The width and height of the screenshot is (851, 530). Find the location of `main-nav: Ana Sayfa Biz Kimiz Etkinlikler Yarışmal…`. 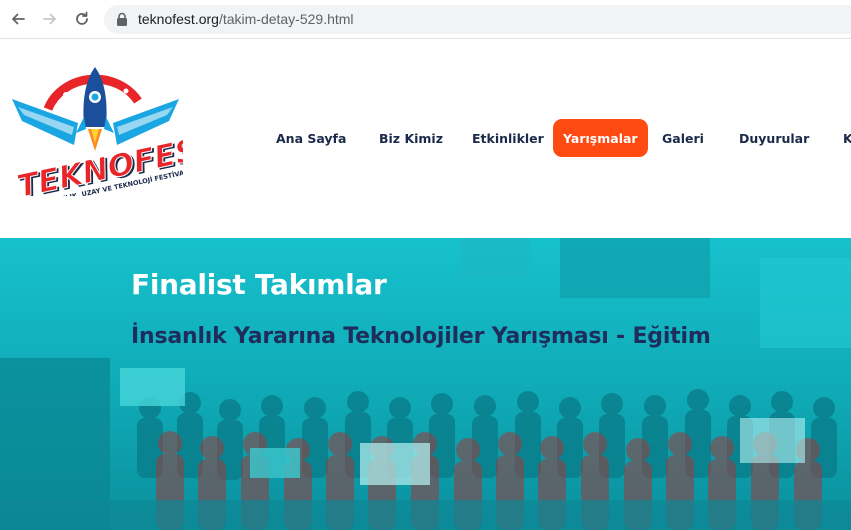

main-nav: Ana Sayfa Biz Kimiz Etkinlikler Yarışmal… is located at coordinates (425, 138).